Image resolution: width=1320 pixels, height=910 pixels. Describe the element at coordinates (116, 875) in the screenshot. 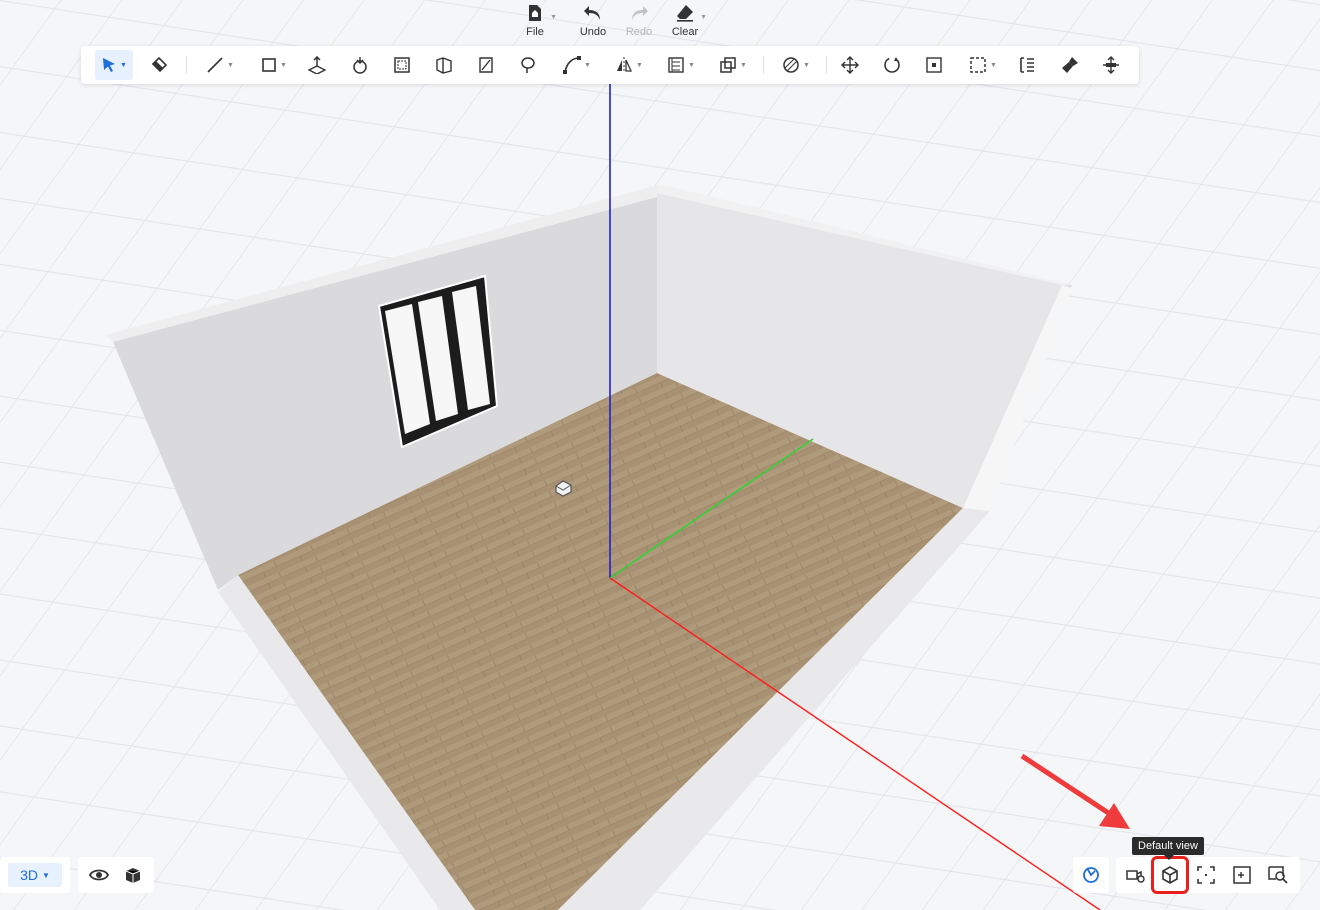

I see `visibility-controls` at that location.